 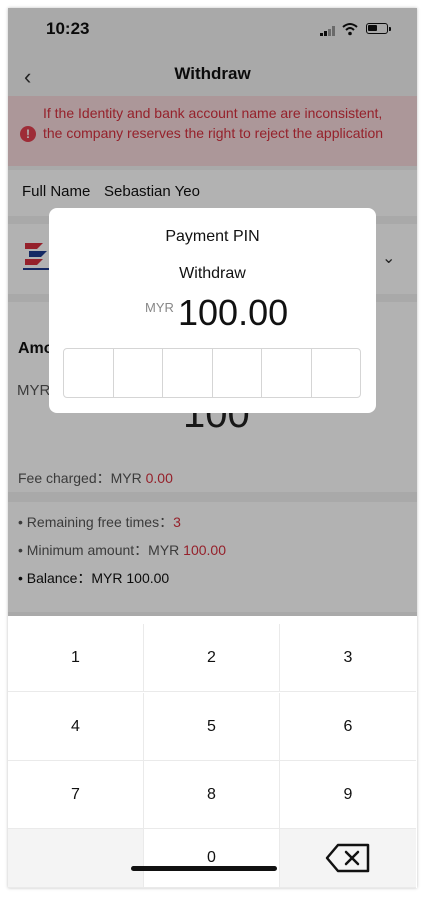 I want to click on key-9: 9, so click(x=348, y=795).